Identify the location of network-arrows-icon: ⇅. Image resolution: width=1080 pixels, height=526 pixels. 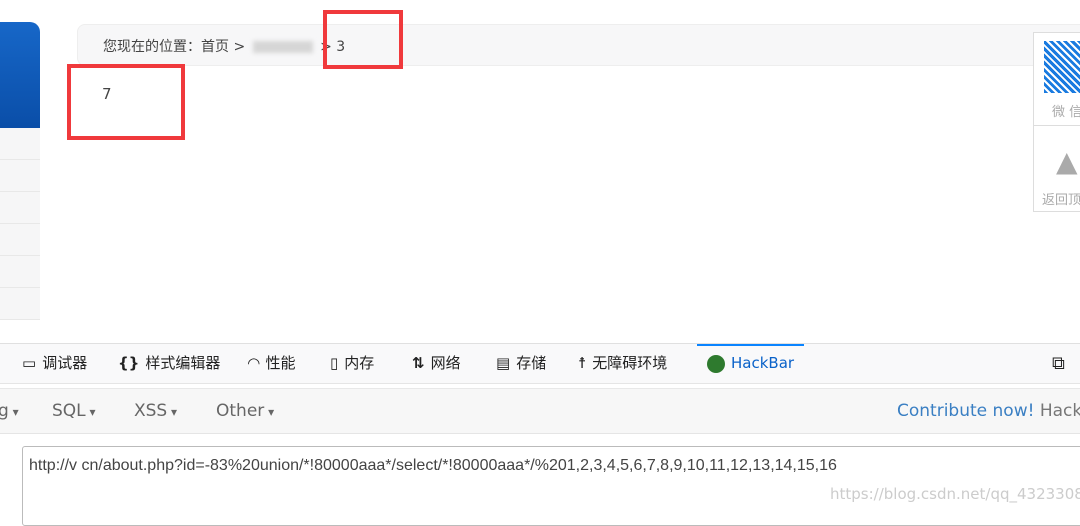
(418, 363).